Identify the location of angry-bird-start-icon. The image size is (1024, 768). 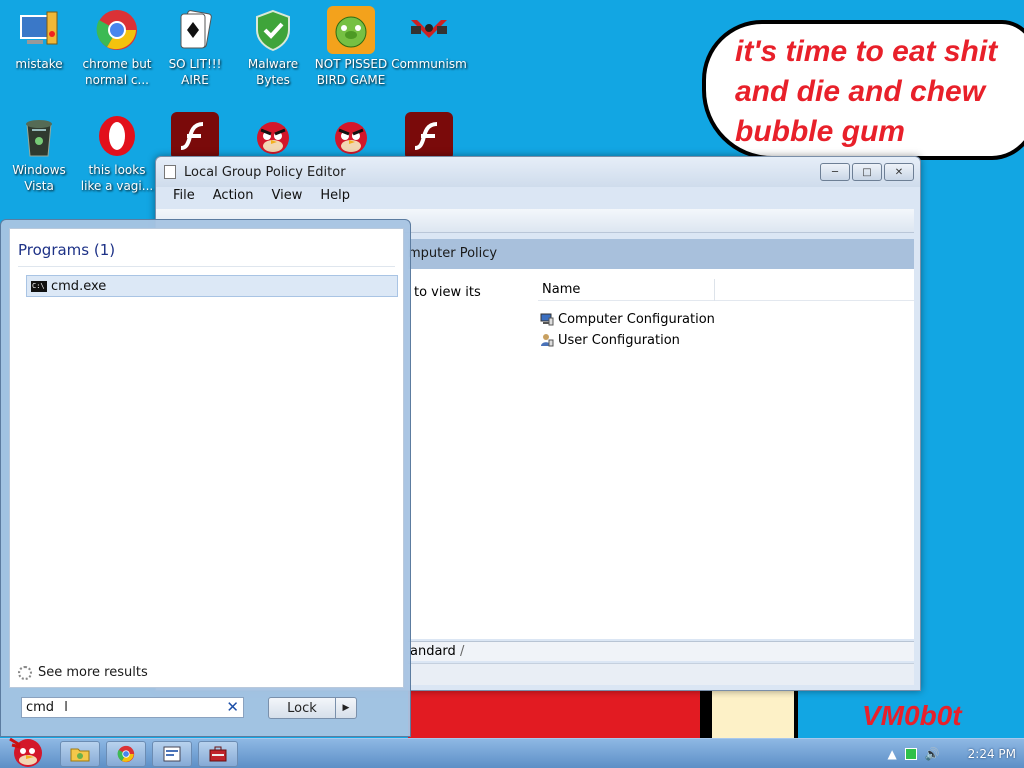
(25, 752).